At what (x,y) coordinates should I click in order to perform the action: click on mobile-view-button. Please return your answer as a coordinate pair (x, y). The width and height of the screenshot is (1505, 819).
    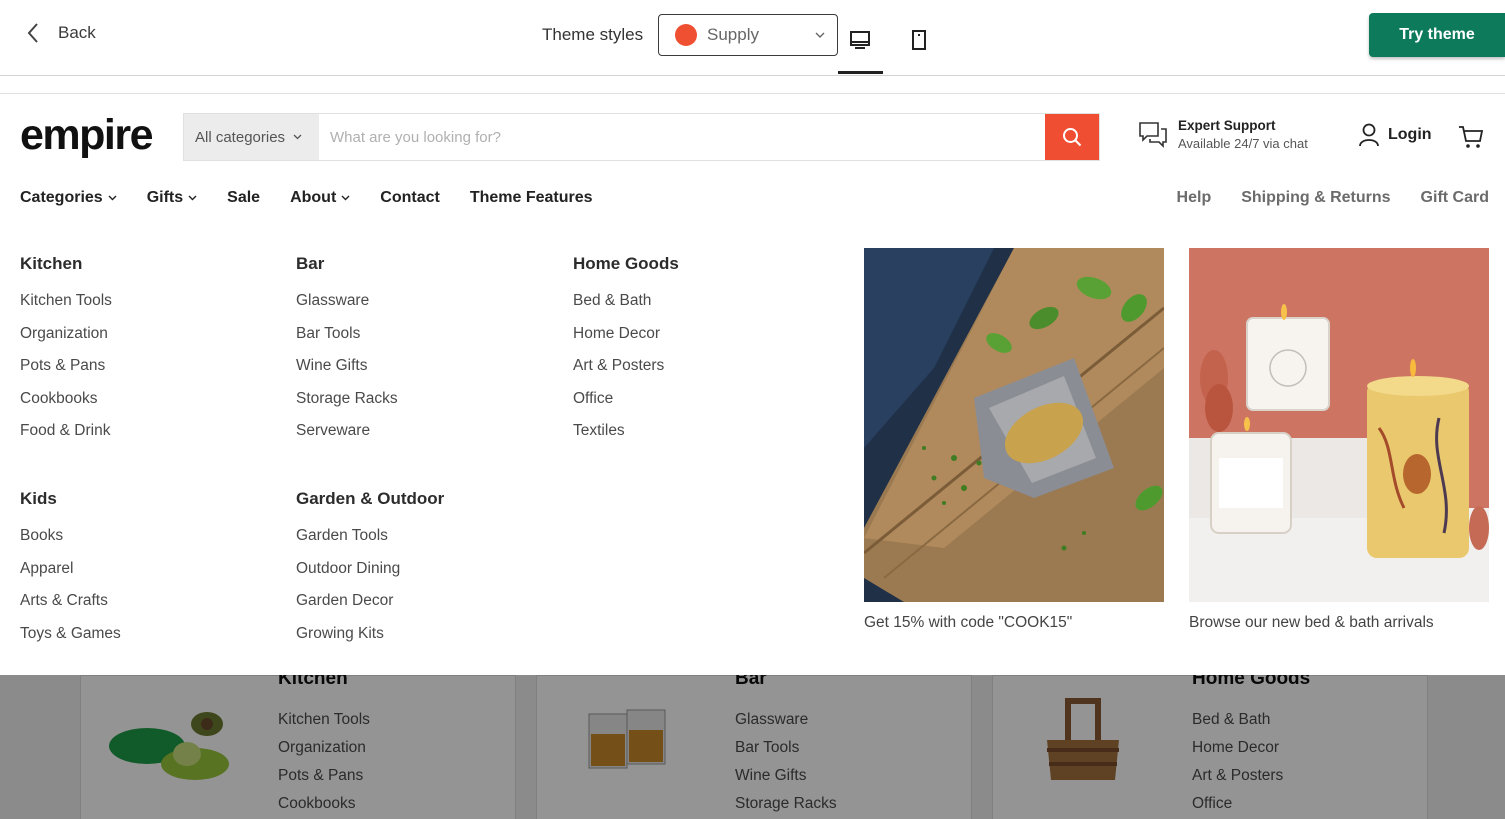
    Looking at the image, I should click on (919, 40).